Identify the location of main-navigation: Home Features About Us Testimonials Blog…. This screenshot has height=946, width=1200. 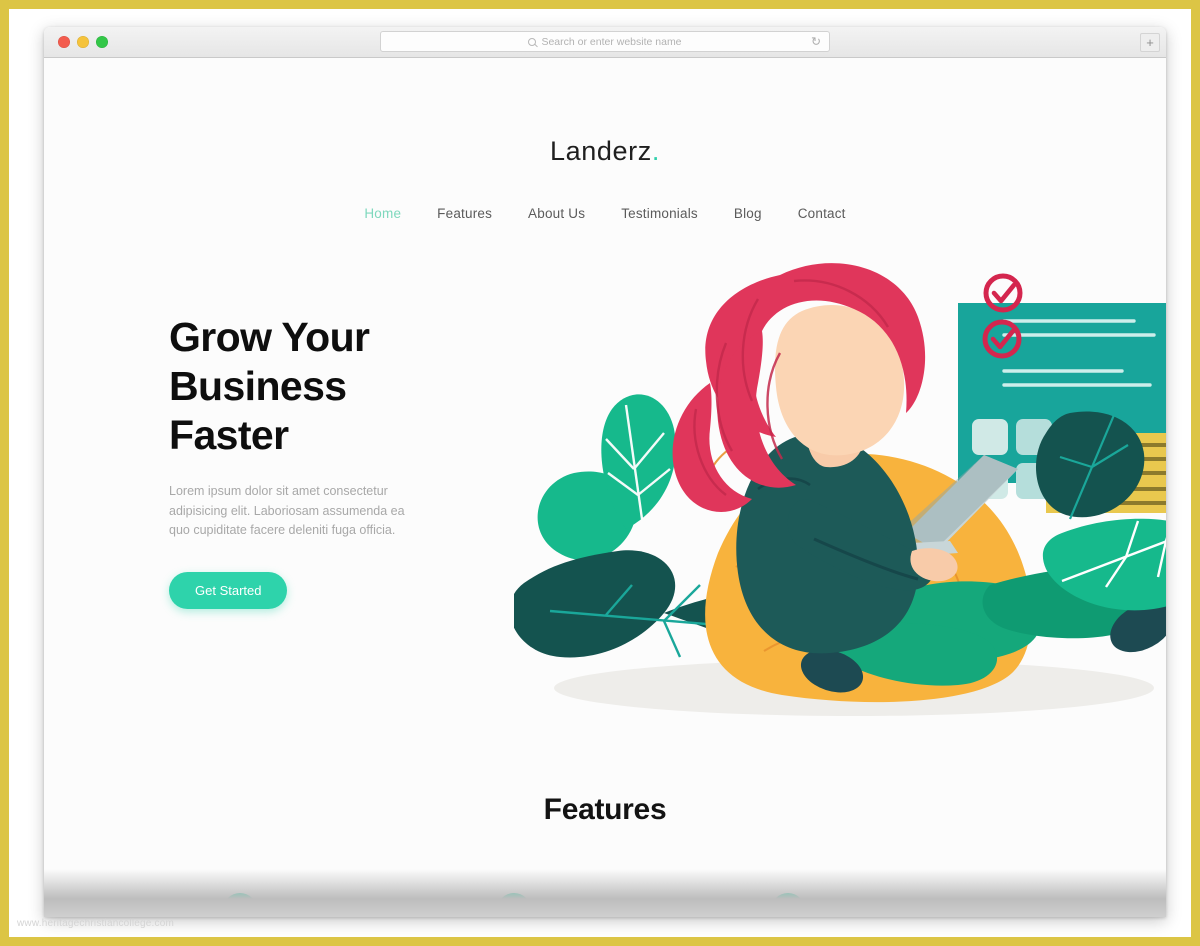
(605, 213).